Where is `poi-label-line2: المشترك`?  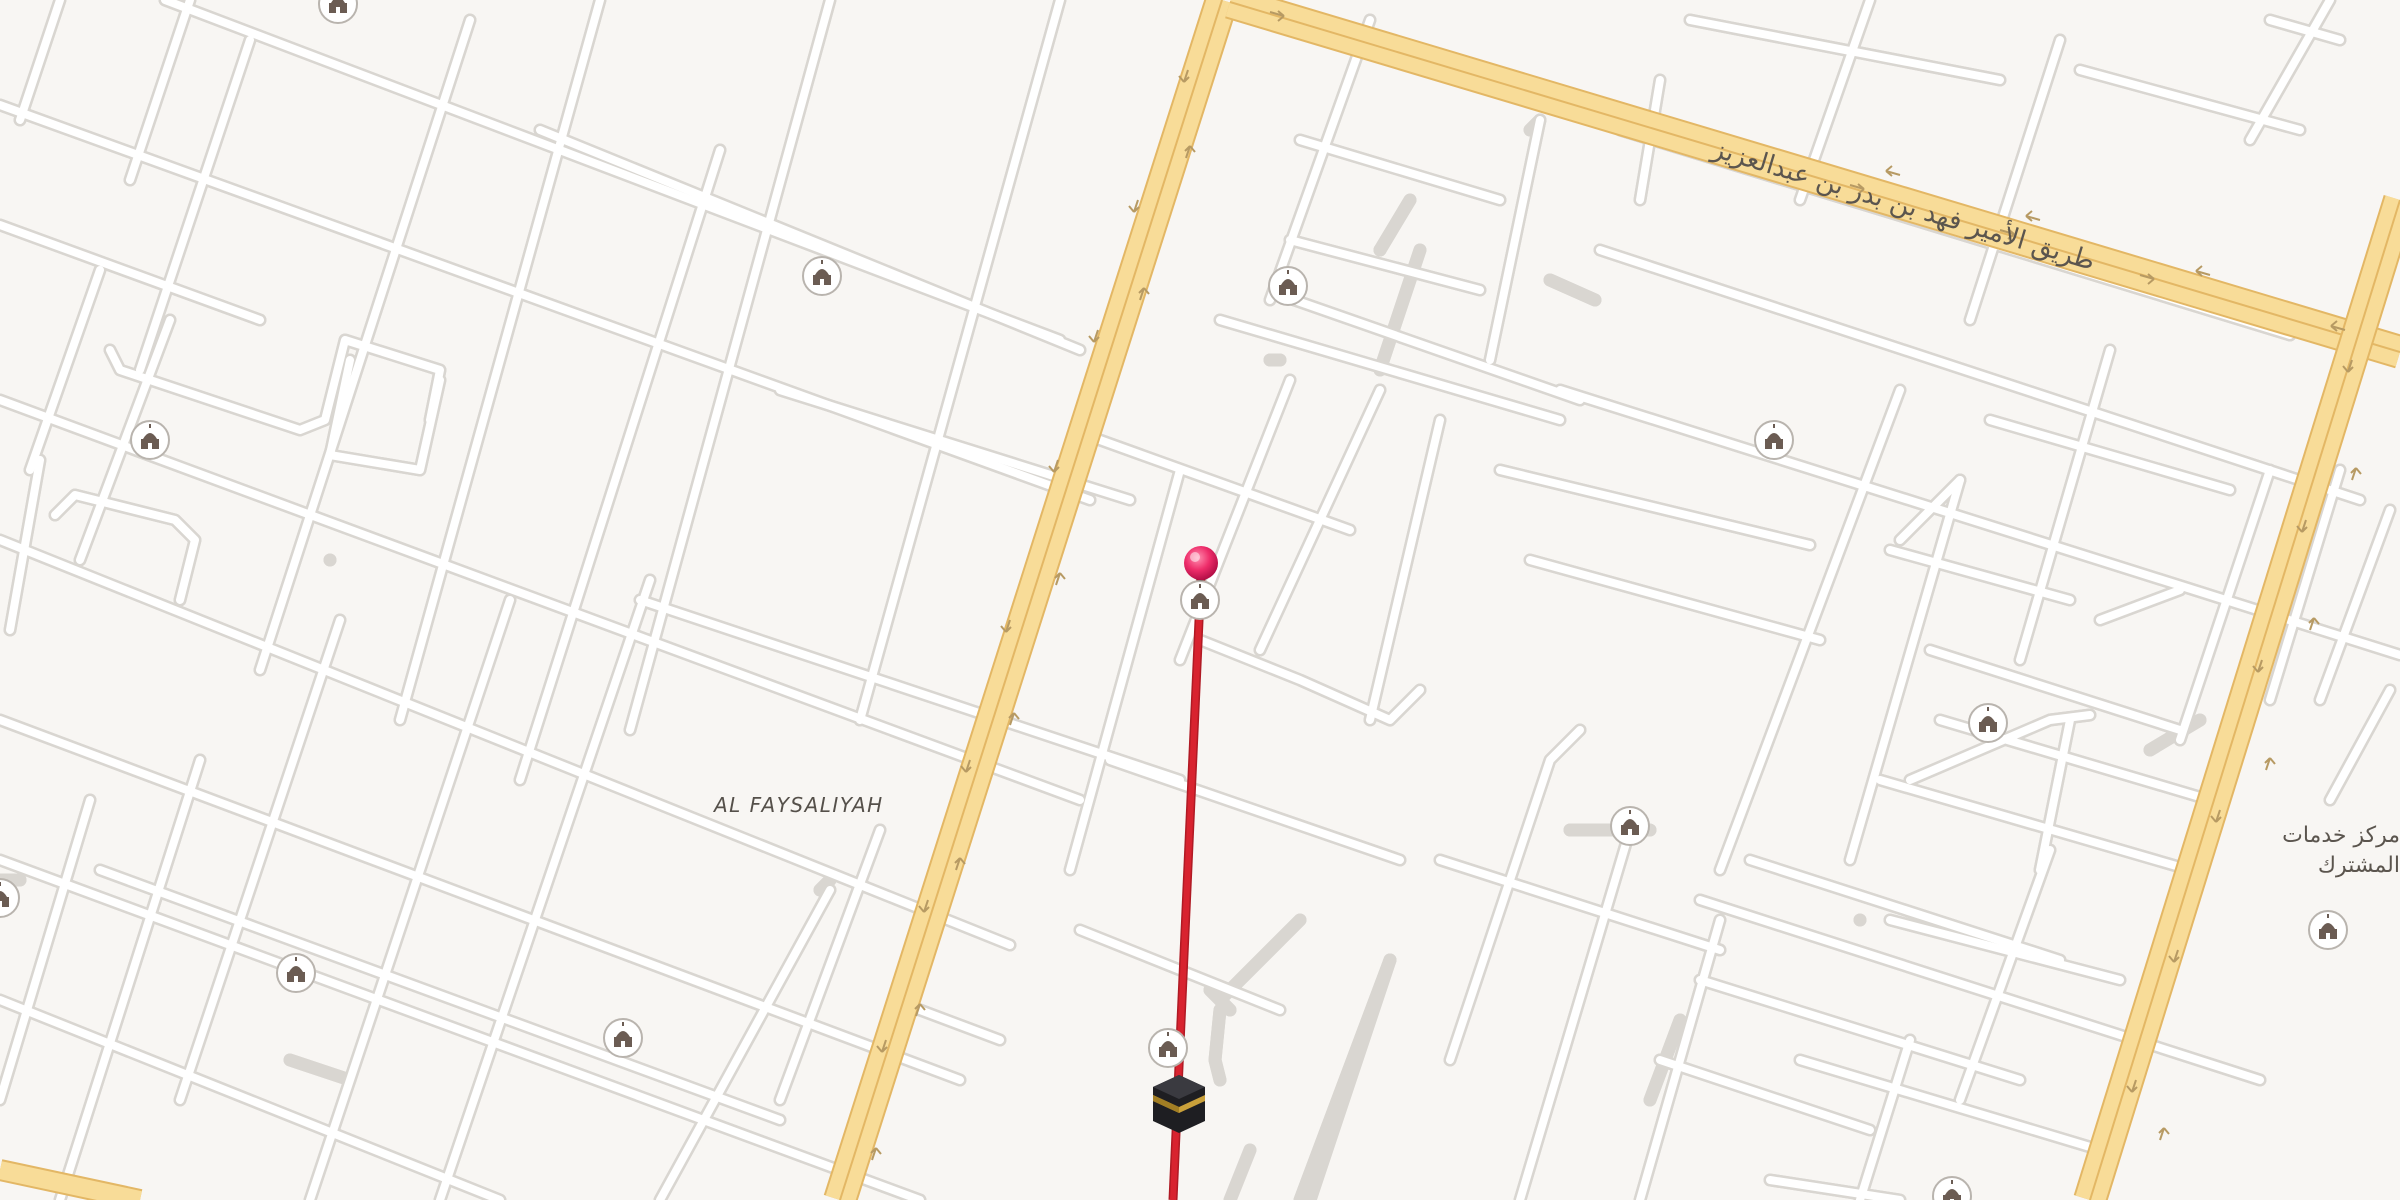 poi-label-line2: المشترك is located at coordinates (2359, 865).